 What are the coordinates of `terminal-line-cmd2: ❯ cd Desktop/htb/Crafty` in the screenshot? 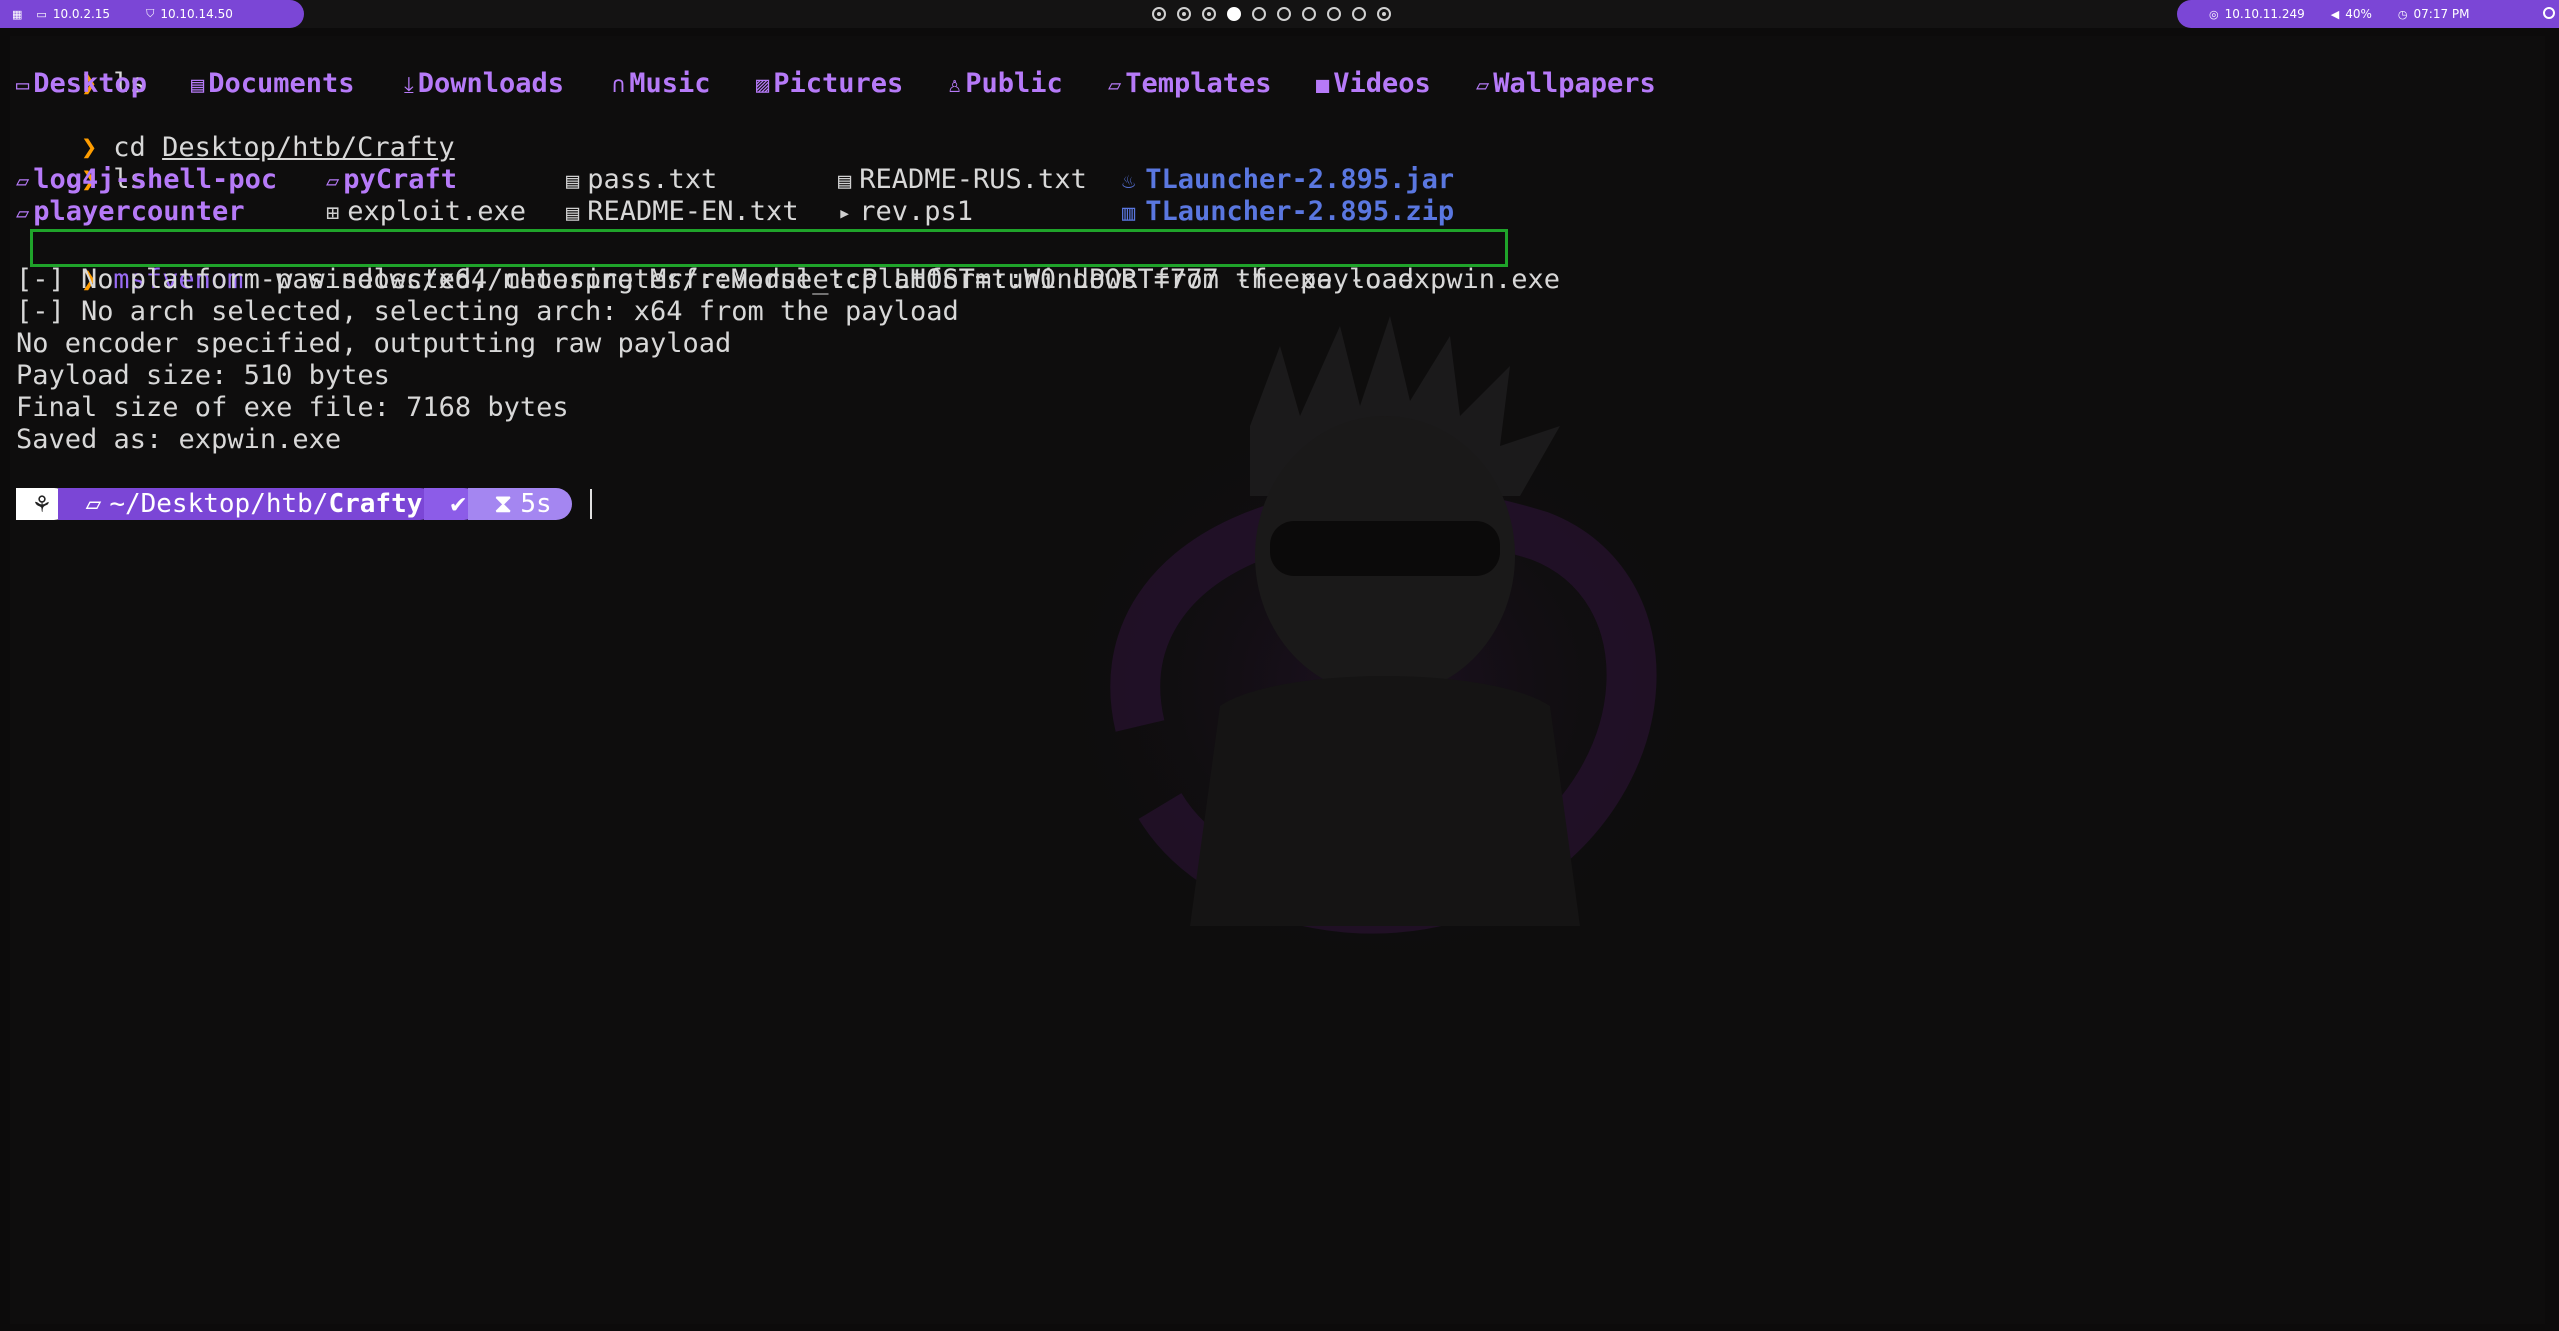 It's located at (235, 131).